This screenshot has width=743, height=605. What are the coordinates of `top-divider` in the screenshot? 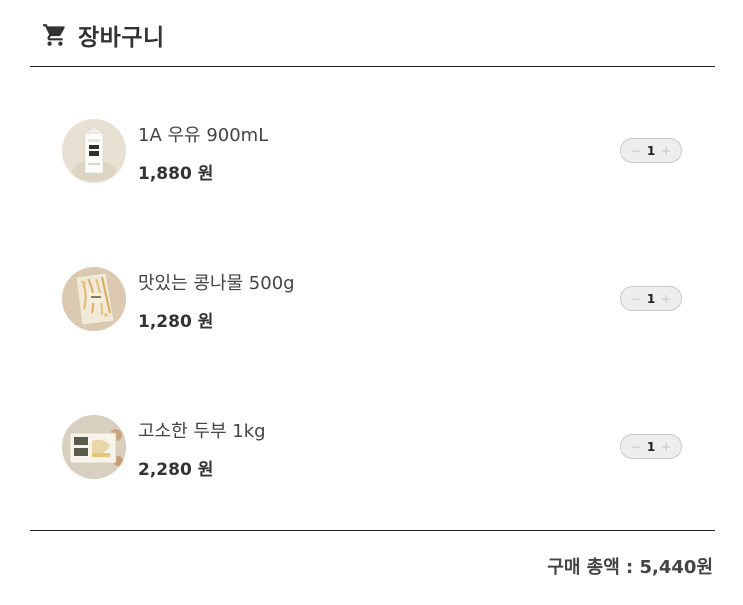 It's located at (372, 66).